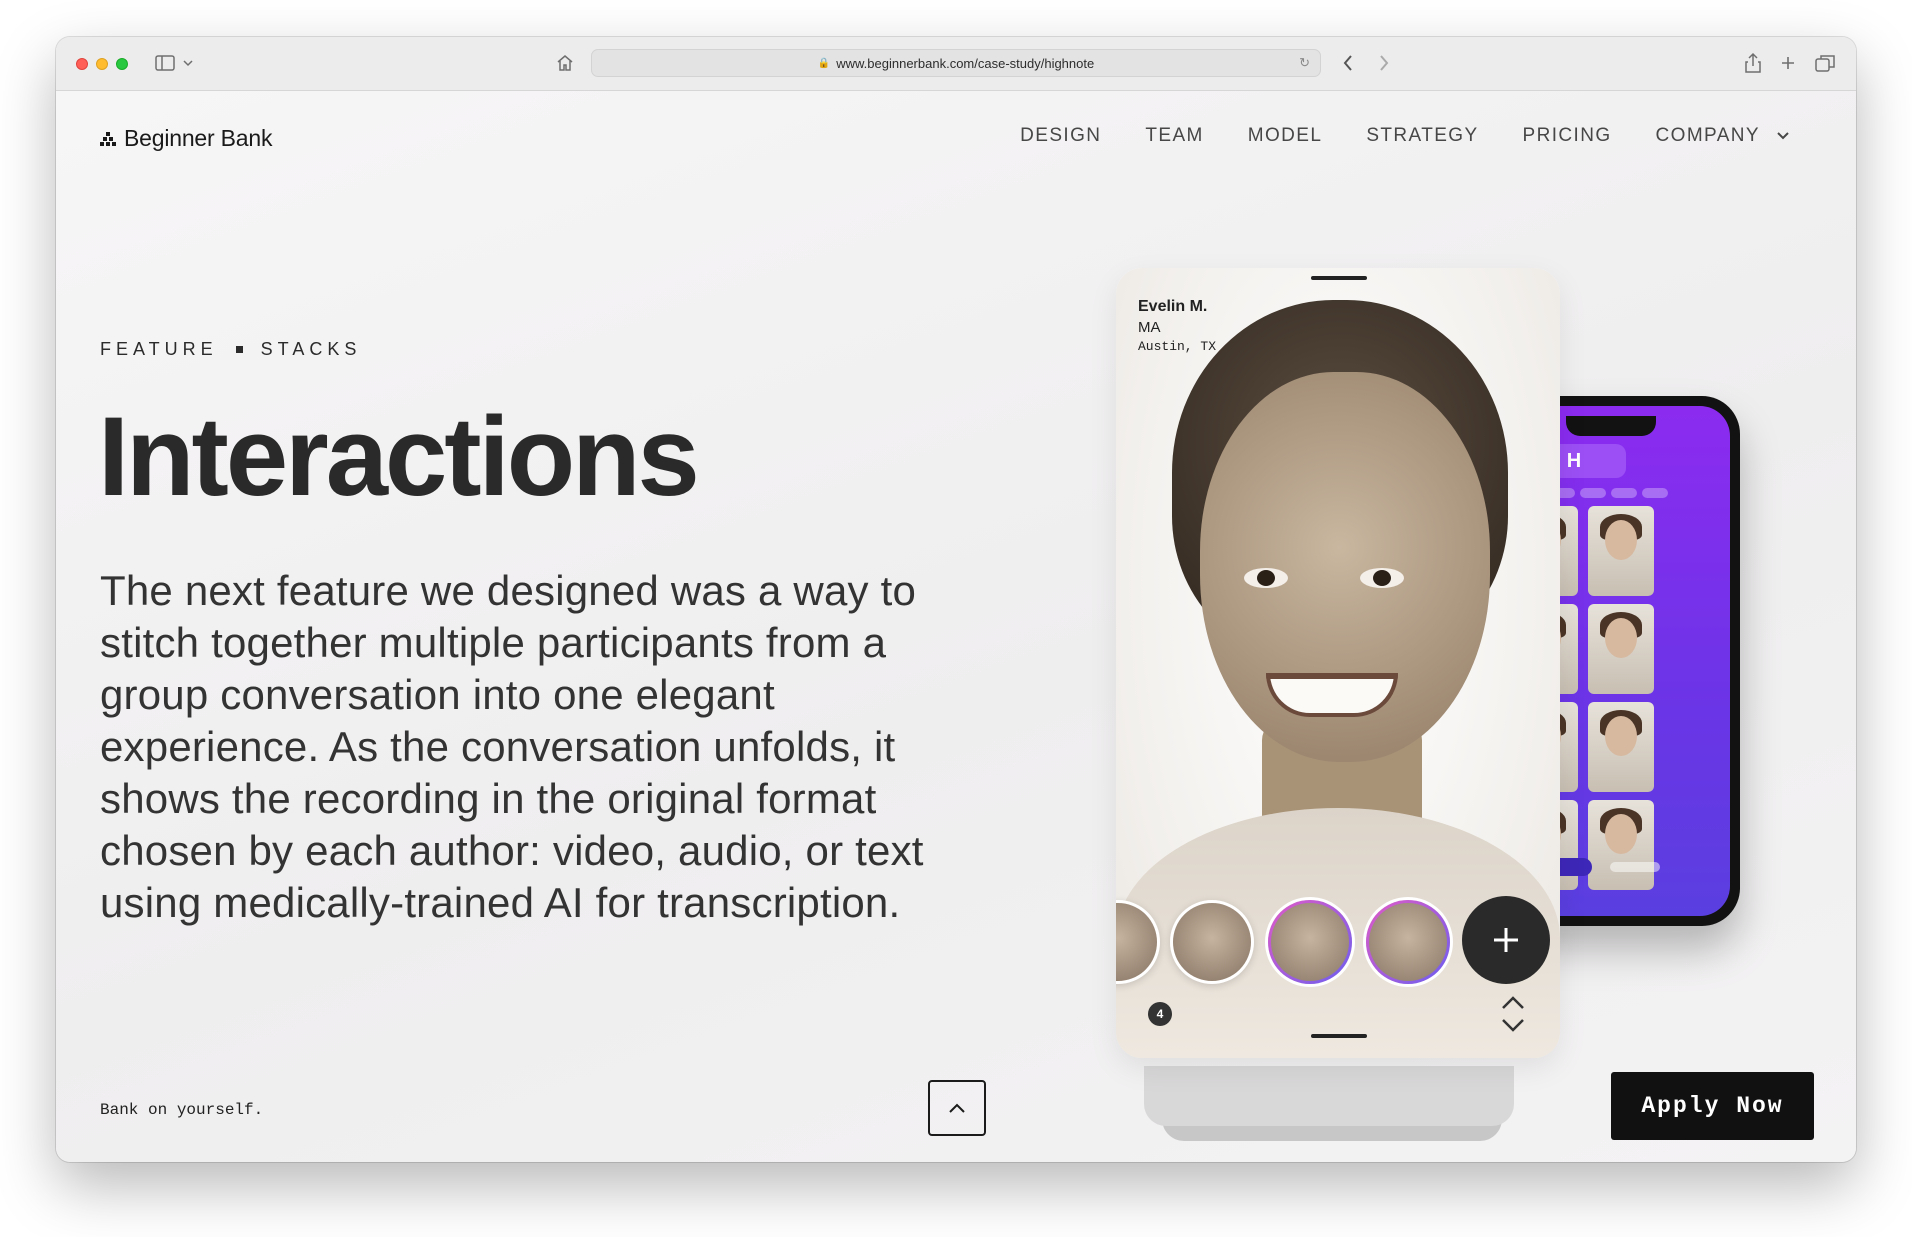 This screenshot has height=1237, width=1912. Describe the element at coordinates (1339, 1036) in the screenshot. I see `drag-handle-bottom` at that location.